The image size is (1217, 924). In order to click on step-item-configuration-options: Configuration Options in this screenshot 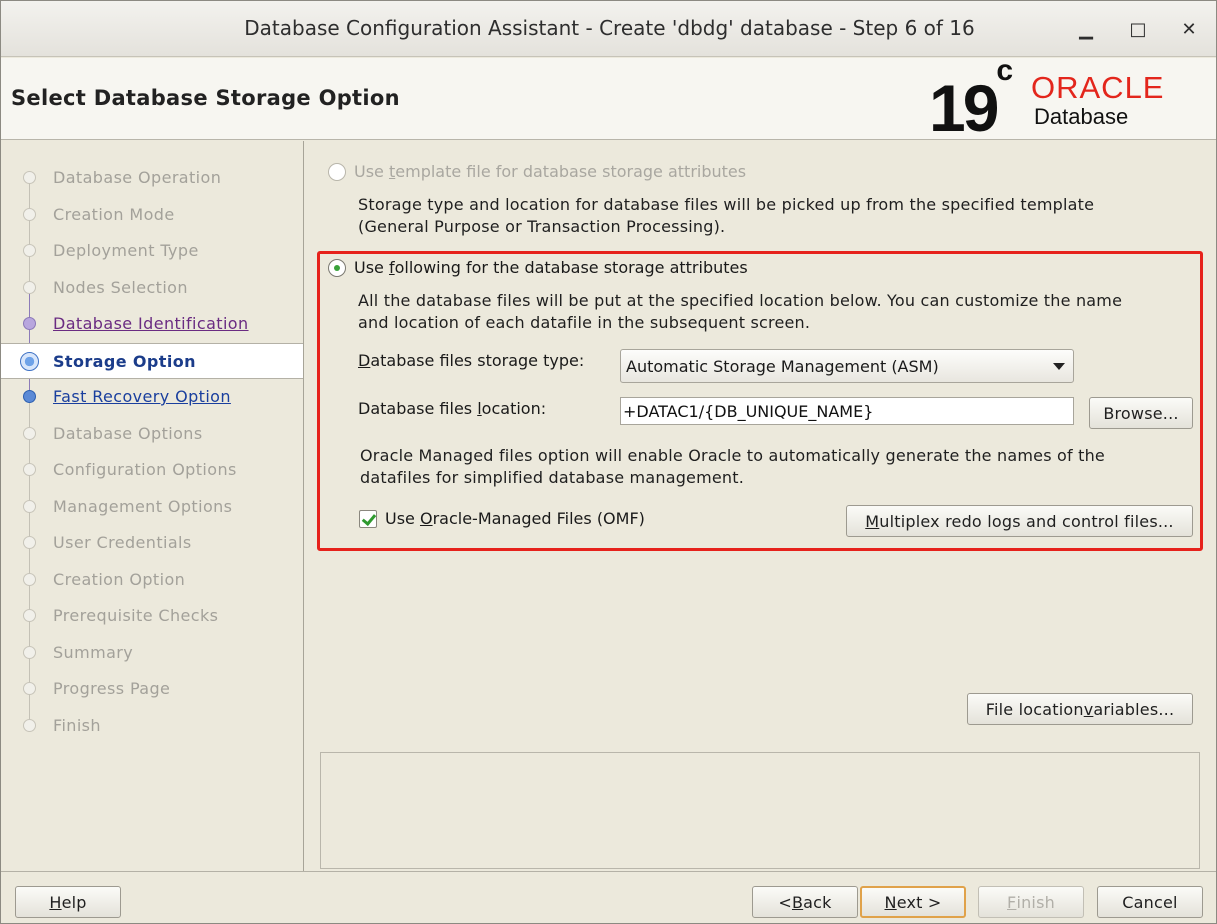, I will do `click(152, 470)`.